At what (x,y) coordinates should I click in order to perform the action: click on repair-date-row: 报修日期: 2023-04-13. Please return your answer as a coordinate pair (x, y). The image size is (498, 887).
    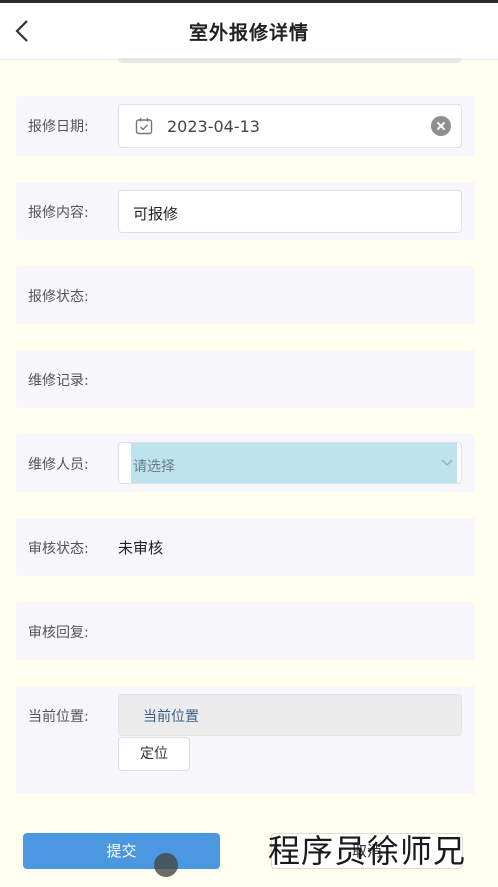
    Looking at the image, I should click on (245, 126).